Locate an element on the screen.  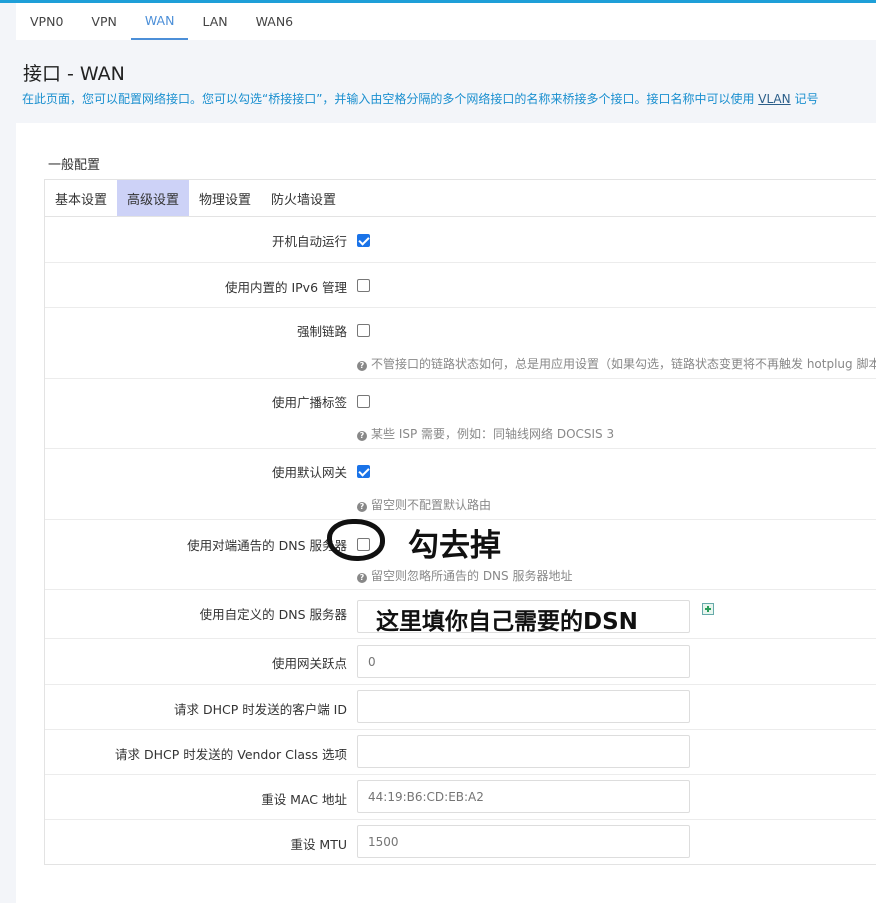
field-label: 使用内置的 IPv6 管理 is located at coordinates (285, 287).